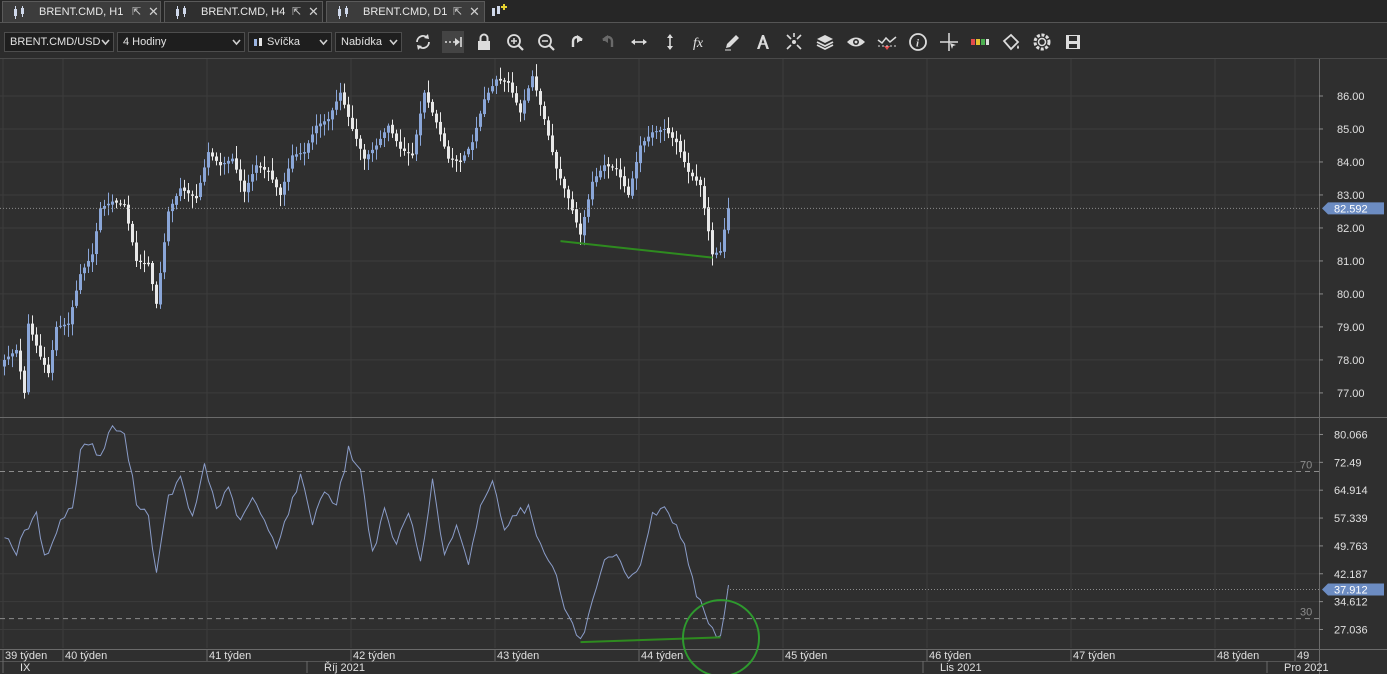  What do you see at coordinates (1351, 163) in the screenshot?
I see `price-axis-label: 84.00` at bounding box center [1351, 163].